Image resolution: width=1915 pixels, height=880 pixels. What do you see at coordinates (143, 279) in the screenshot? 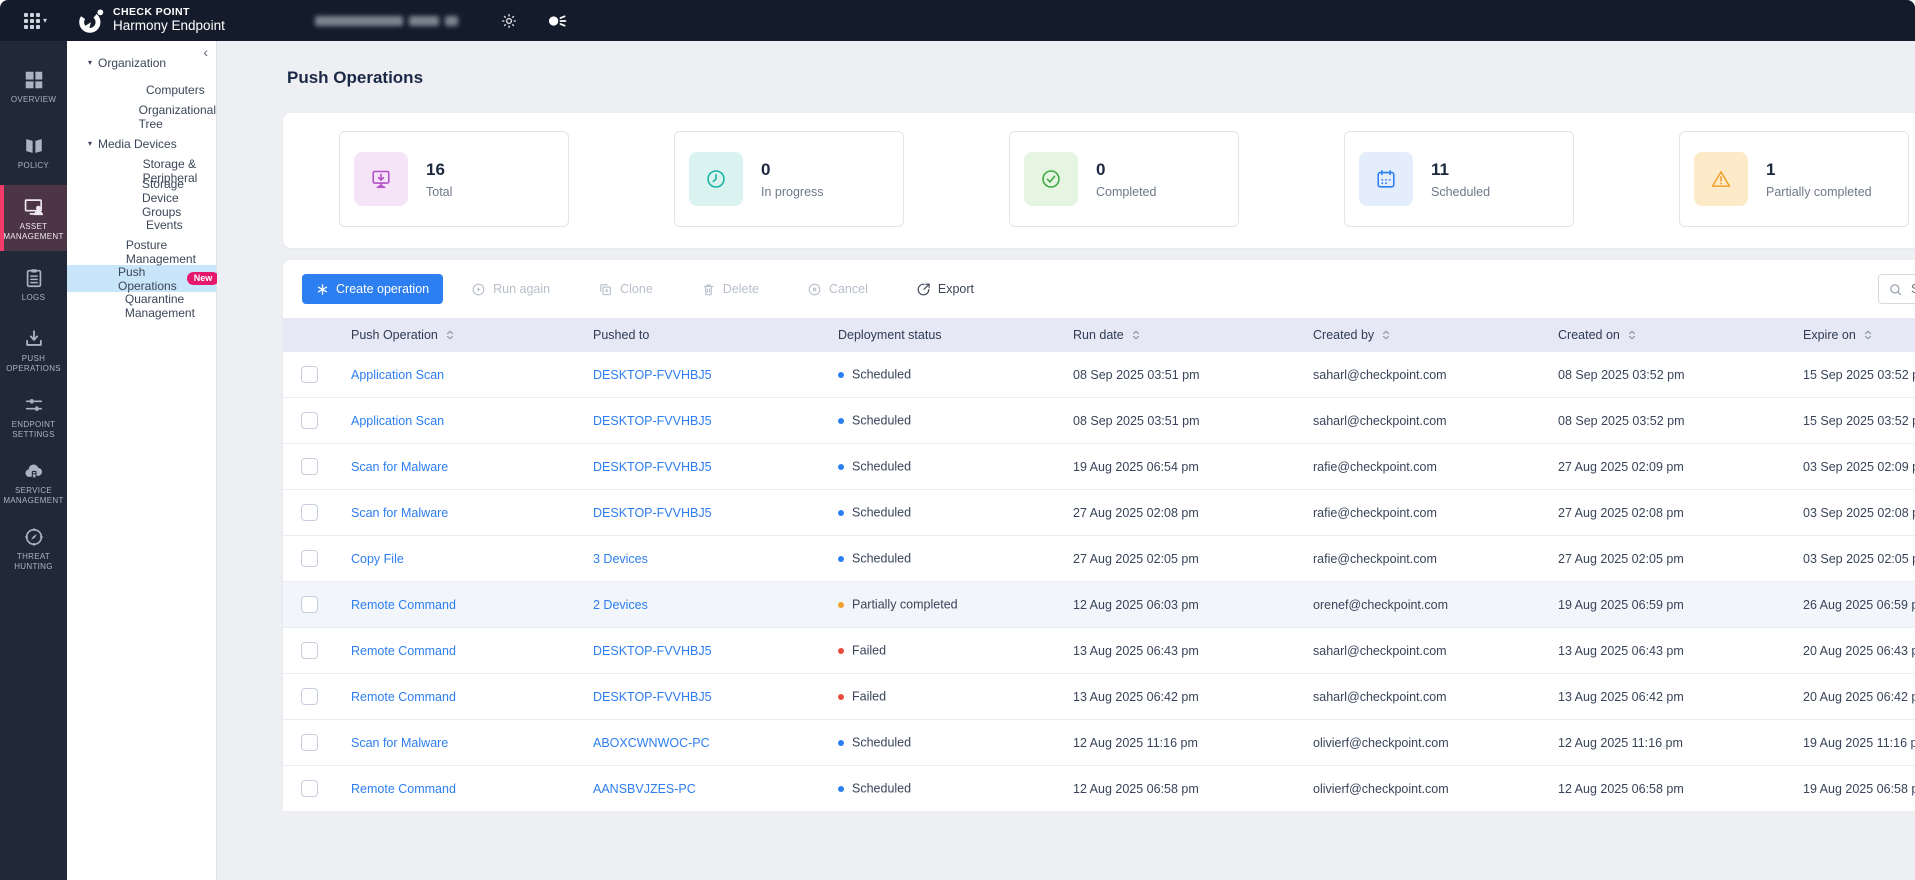
I see `nav-item-push-operations: Push Operations New` at bounding box center [143, 279].